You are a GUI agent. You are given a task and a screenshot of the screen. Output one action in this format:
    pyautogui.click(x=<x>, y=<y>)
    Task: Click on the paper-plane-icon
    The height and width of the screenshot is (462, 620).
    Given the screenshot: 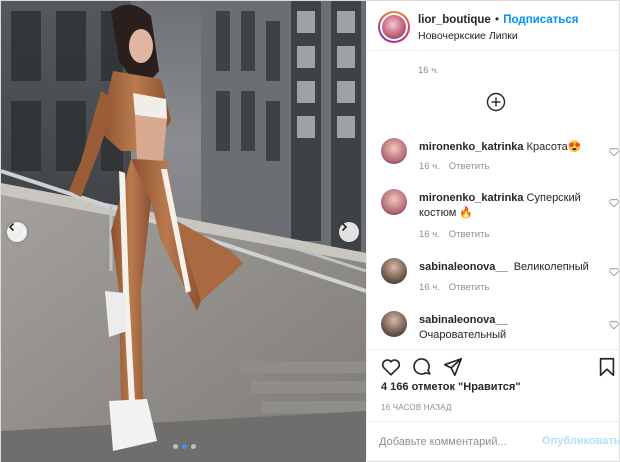 What is the action you would take?
    pyautogui.click(x=453, y=367)
    